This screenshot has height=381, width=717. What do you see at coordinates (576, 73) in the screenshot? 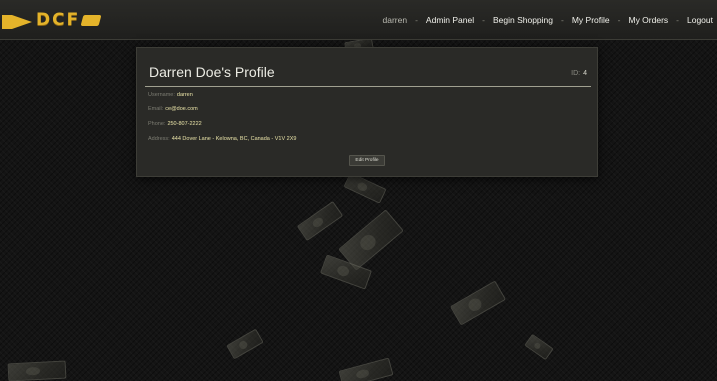
I see `profile-id-label: ID:` at bounding box center [576, 73].